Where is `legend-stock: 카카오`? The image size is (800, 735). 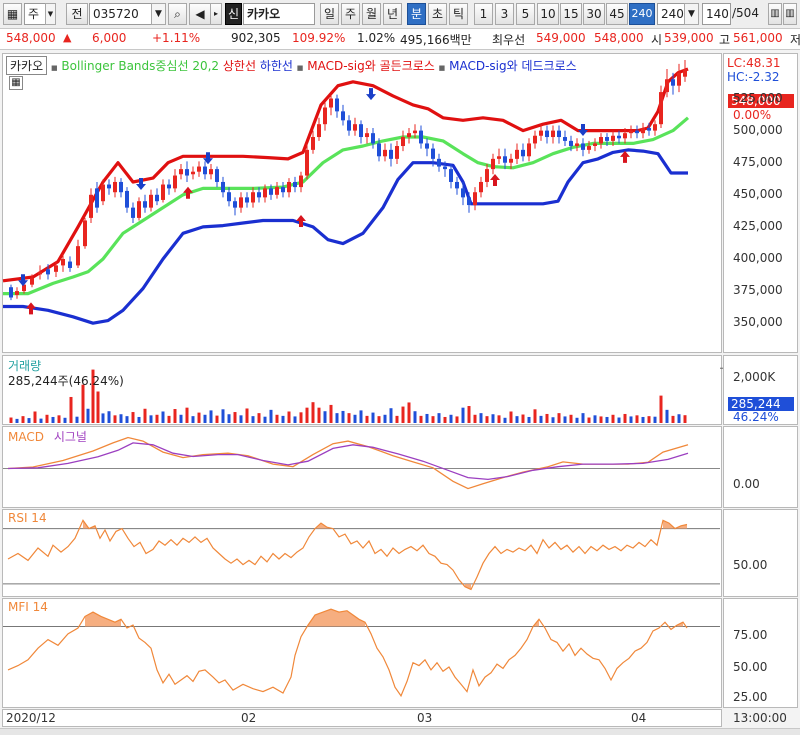 legend-stock: 카카오 is located at coordinates (27, 65).